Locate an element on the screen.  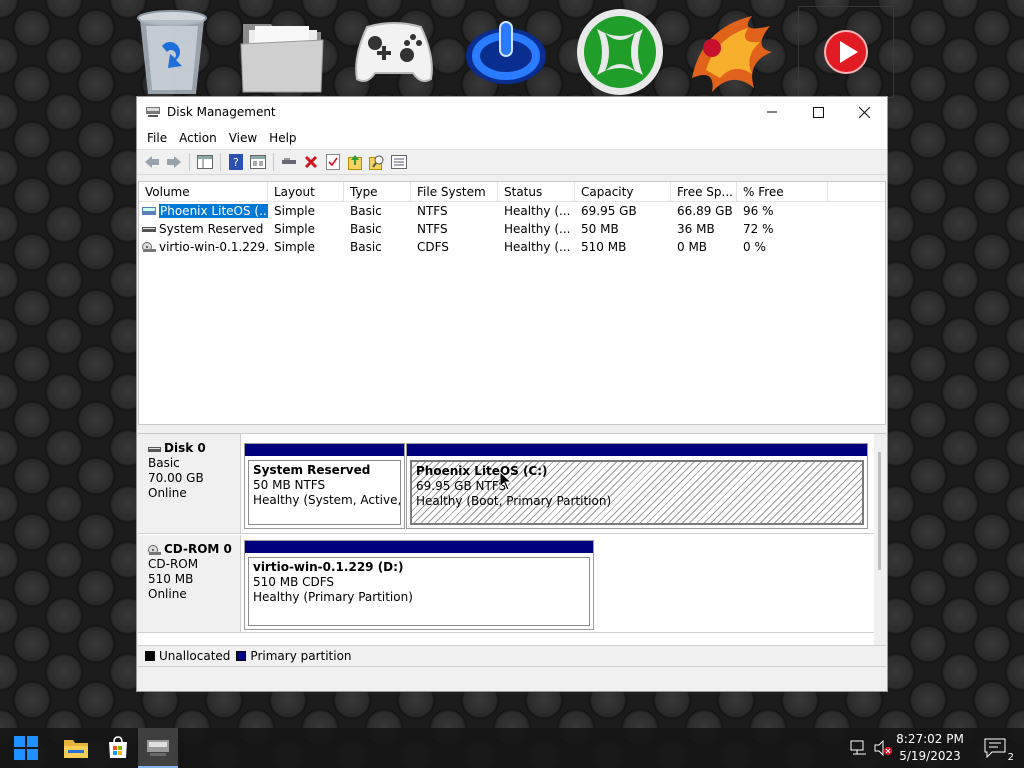
maximize-button is located at coordinates (818, 112).